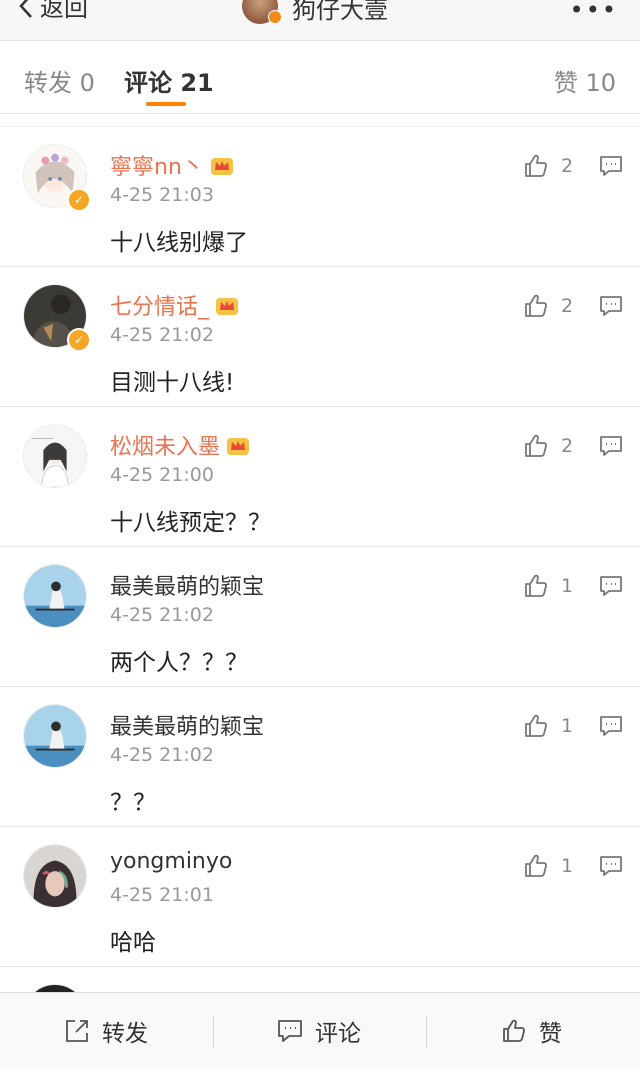  What do you see at coordinates (320, 897) in the screenshot?
I see `comment-item: yongminyo 4-25 21:01 哈哈 1` at bounding box center [320, 897].